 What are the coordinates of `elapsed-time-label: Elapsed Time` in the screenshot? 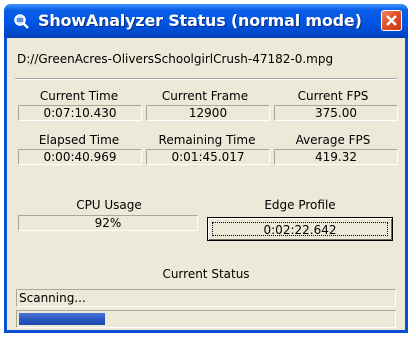 It's located at (79, 140).